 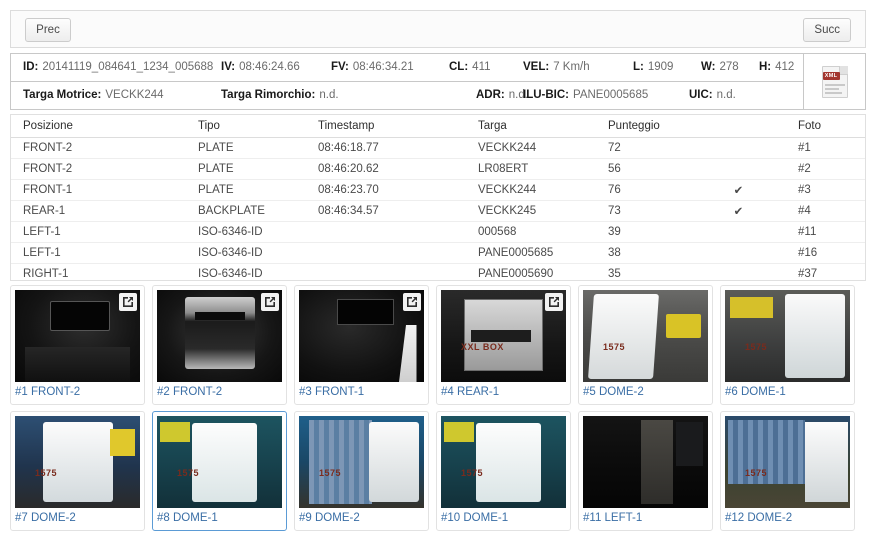 What do you see at coordinates (701, 95) in the screenshot?
I see `field-label: UIC:` at bounding box center [701, 95].